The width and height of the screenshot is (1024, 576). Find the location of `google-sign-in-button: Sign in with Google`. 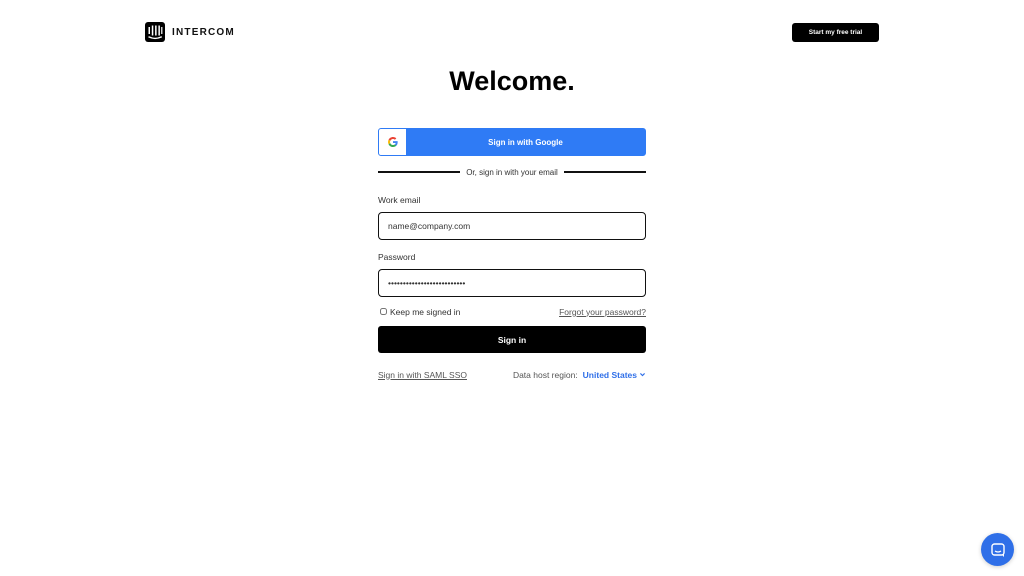

google-sign-in-button: Sign in with Google is located at coordinates (512, 142).